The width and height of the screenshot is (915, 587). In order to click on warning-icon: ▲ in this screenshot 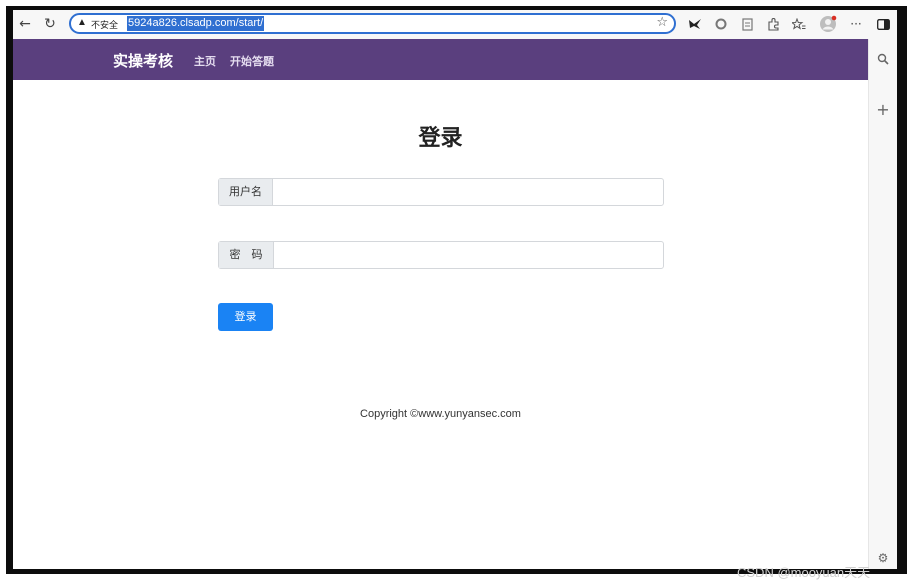, I will do `click(82, 22)`.